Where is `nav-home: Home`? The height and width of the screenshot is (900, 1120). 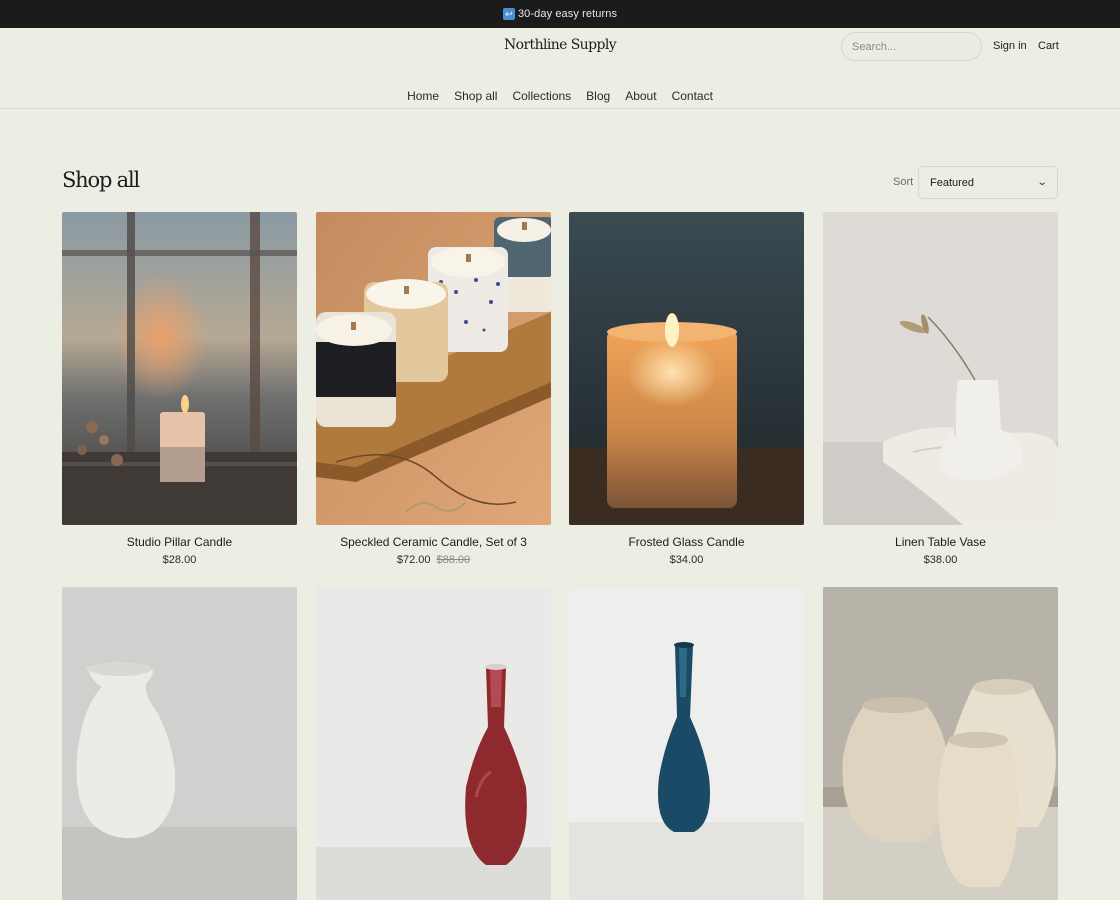
nav-home: Home is located at coordinates (423, 96).